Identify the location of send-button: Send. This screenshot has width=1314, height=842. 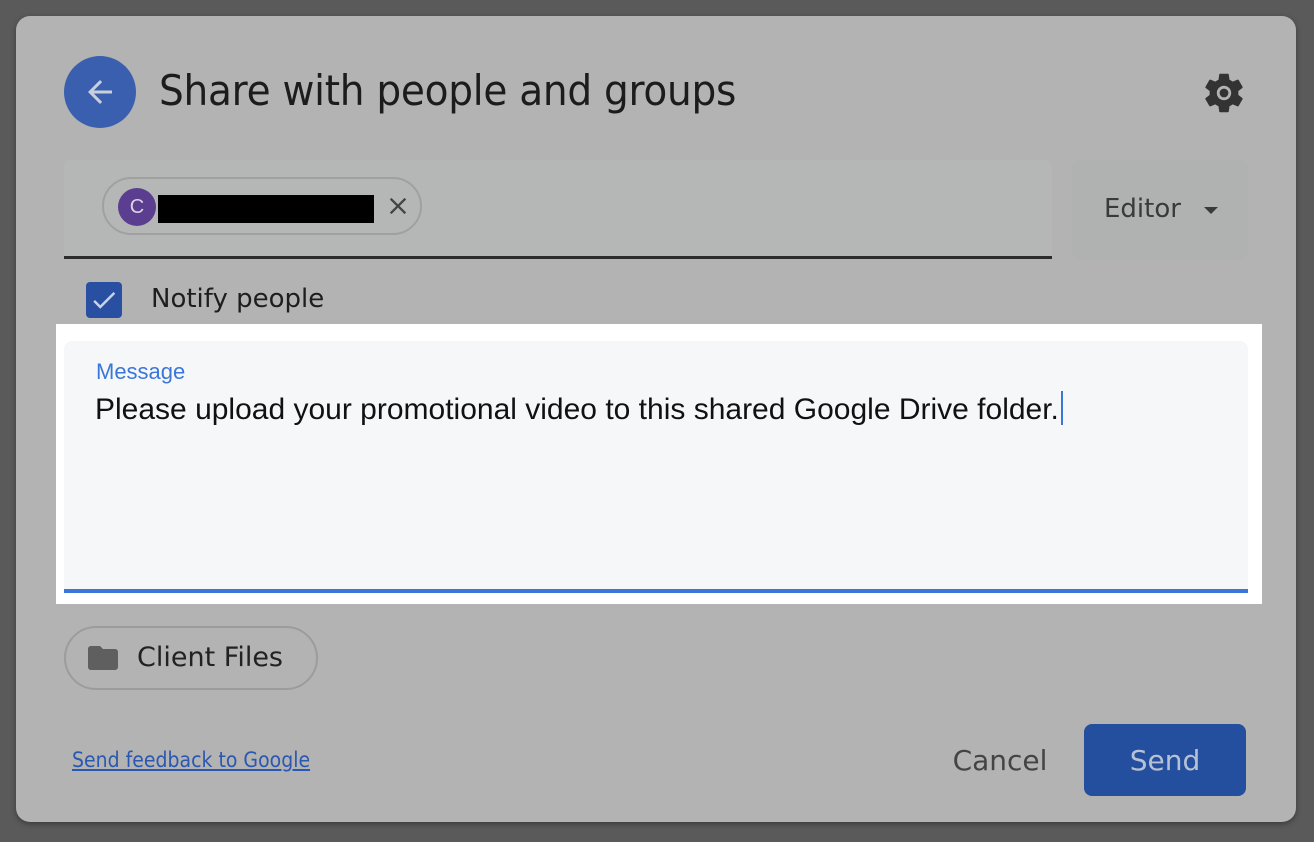
(1165, 760).